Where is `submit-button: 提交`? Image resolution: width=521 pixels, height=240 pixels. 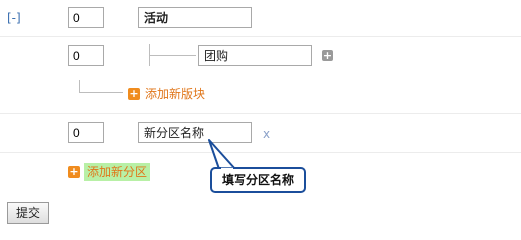 submit-button: 提交 is located at coordinates (28, 213).